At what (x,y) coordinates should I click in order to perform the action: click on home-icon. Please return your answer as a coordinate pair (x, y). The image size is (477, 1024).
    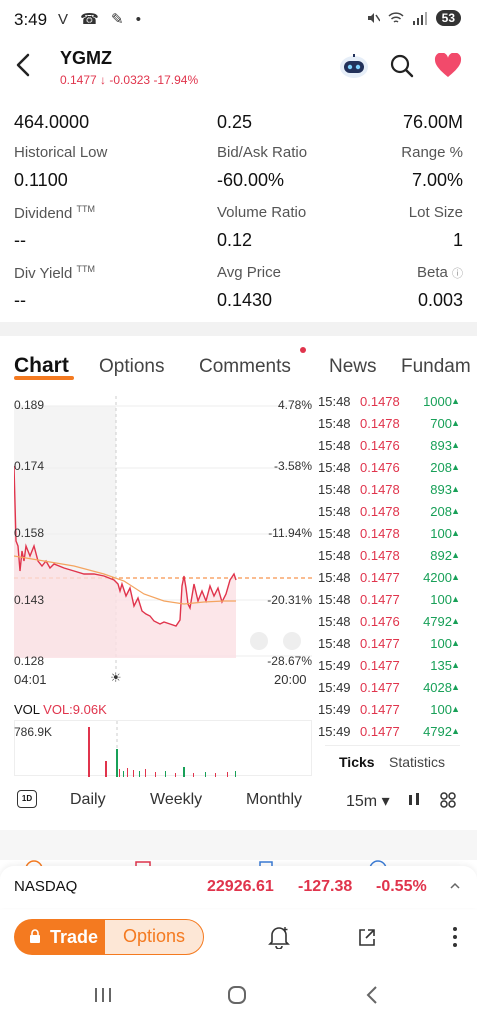
    Looking at the image, I should click on (237, 995).